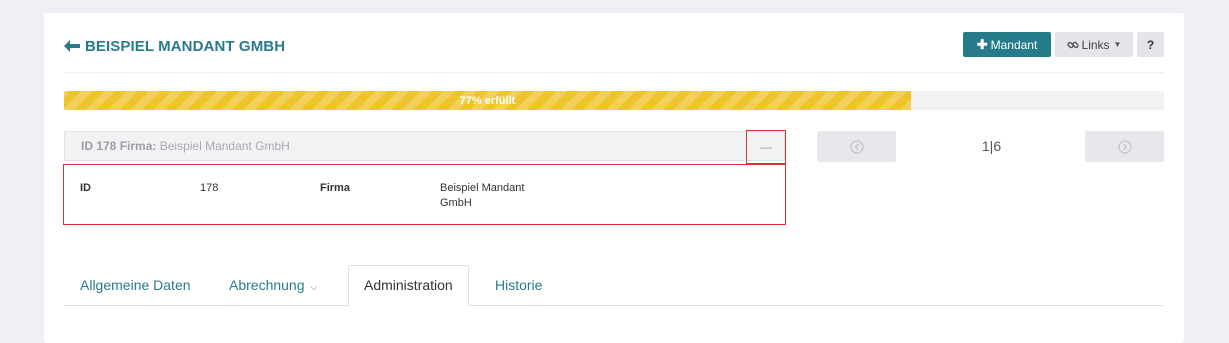  What do you see at coordinates (1117, 44) in the screenshot?
I see `chevron-down-icon: ▼` at bounding box center [1117, 44].